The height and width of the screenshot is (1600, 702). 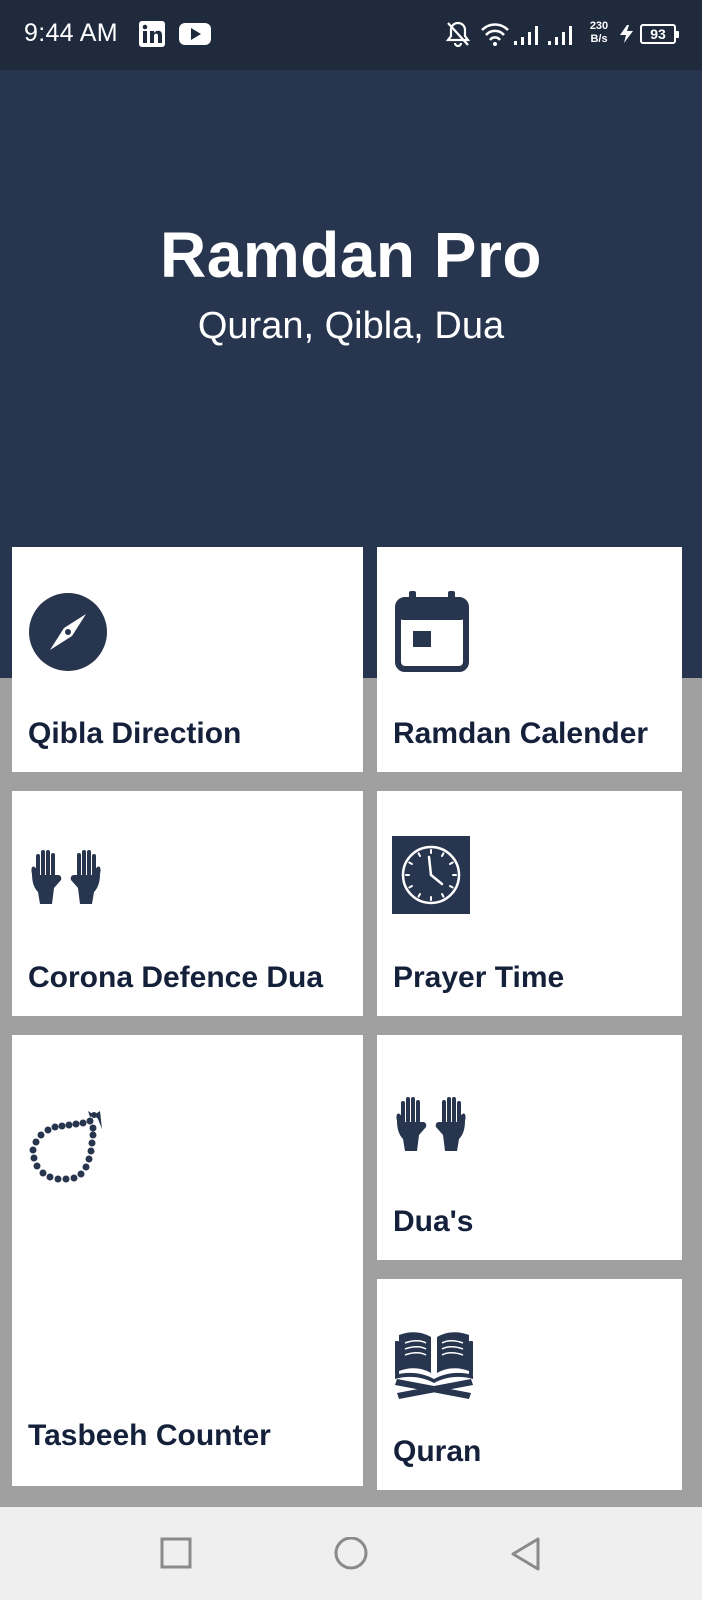 What do you see at coordinates (71, 33) in the screenshot?
I see `status-time: 9:44 AM` at bounding box center [71, 33].